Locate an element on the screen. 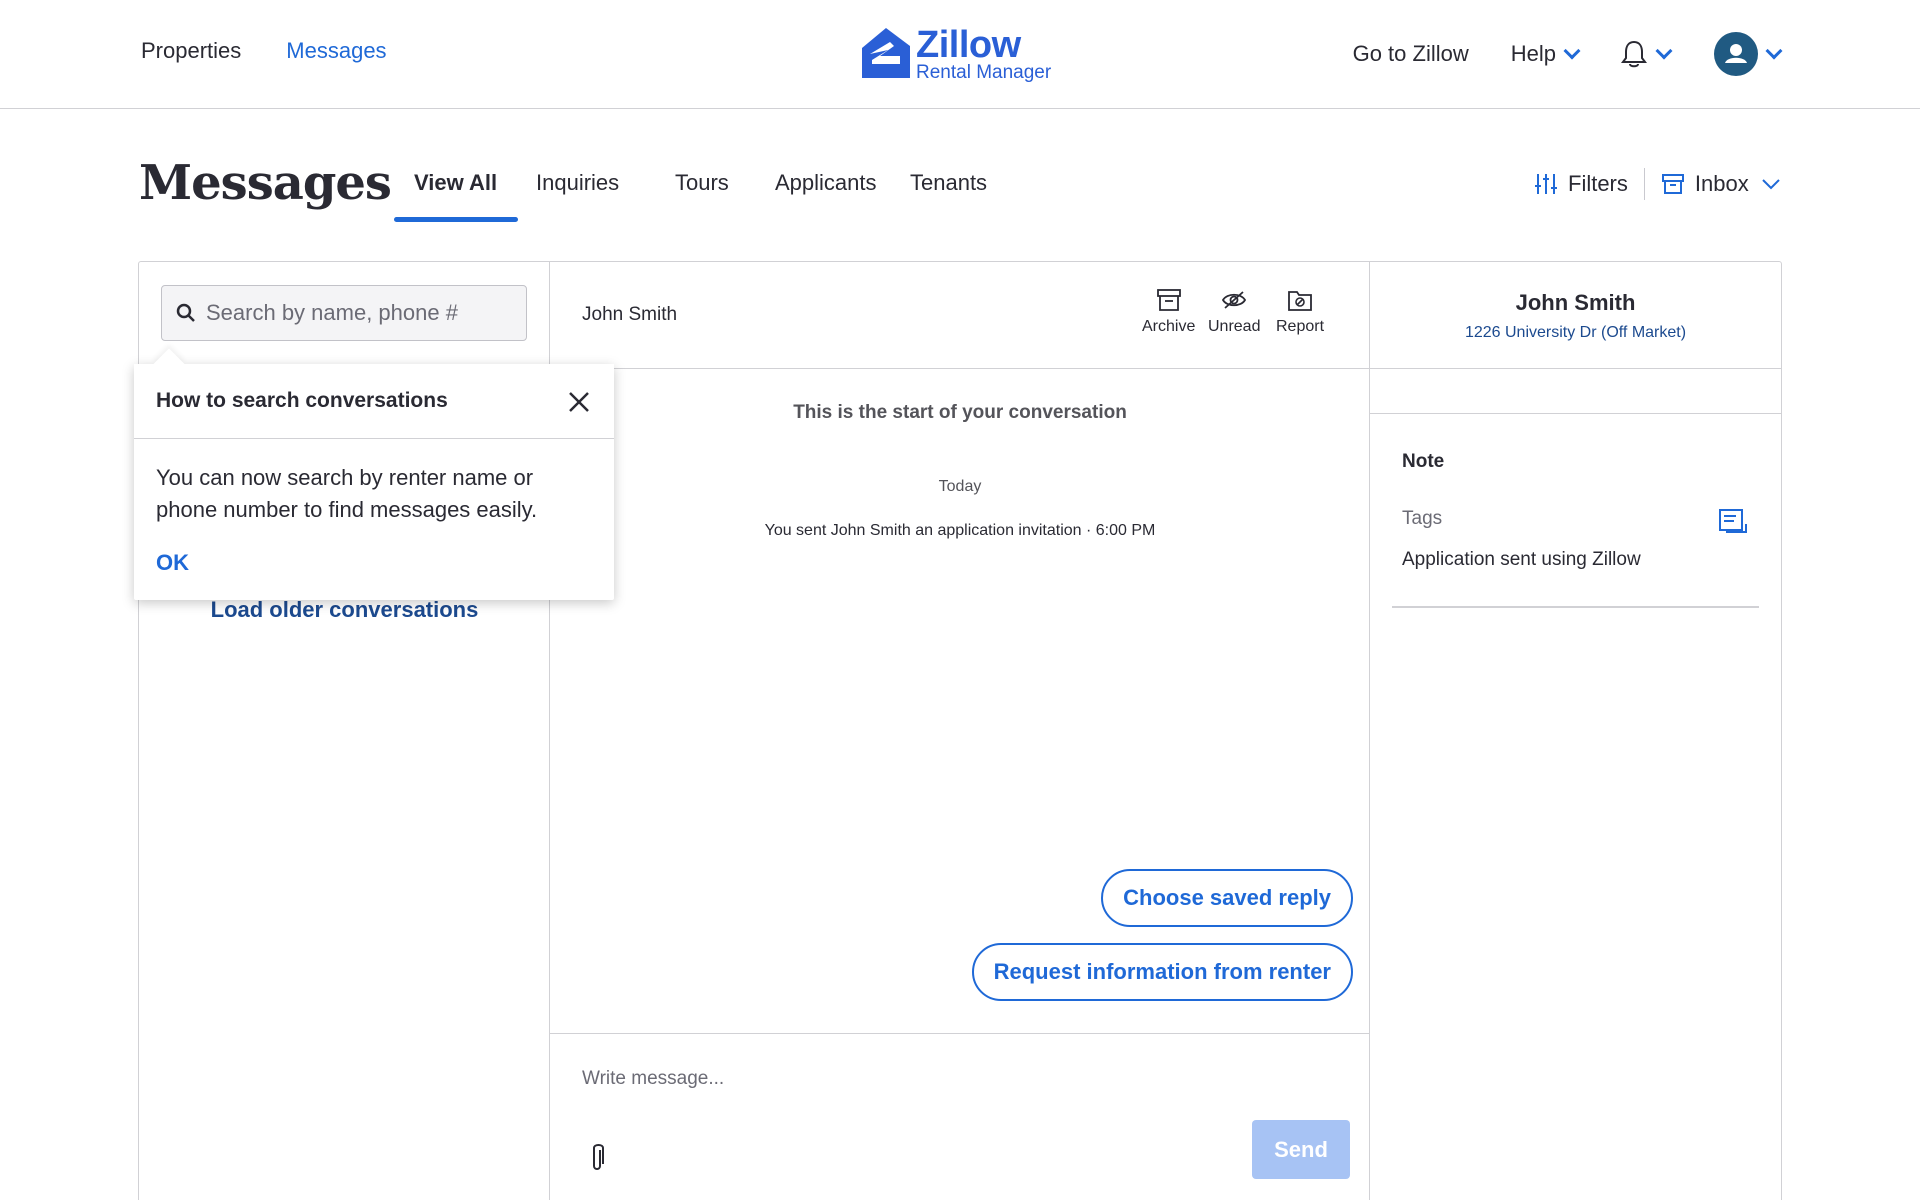 The height and width of the screenshot is (1200, 1920). filter-controls: Filters Inbox is located at coordinates (1657, 184).